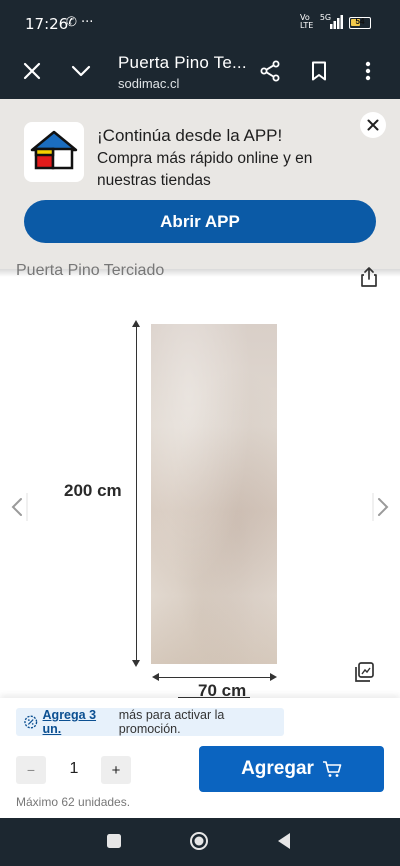 This screenshot has height=866, width=400. I want to click on recent-apps-button, so click(114, 841).